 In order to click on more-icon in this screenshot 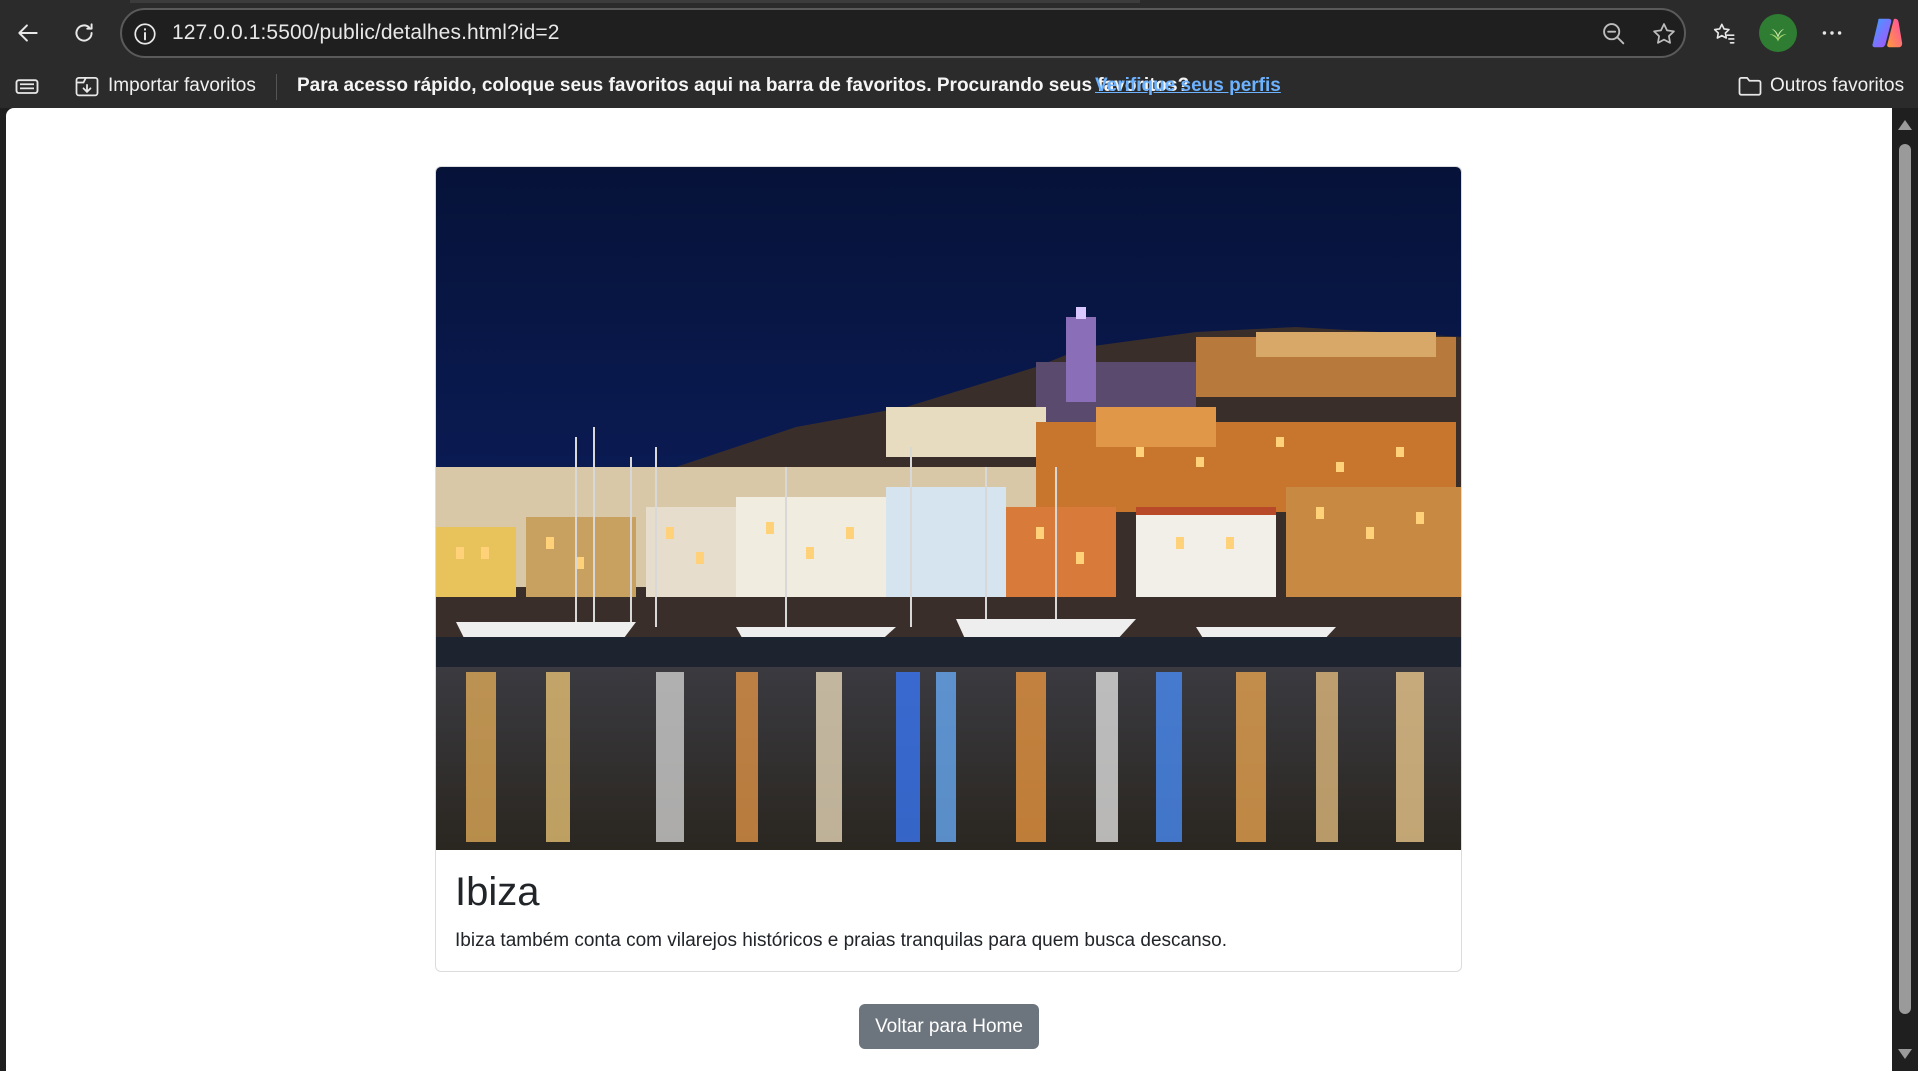, I will do `click(1832, 33)`.